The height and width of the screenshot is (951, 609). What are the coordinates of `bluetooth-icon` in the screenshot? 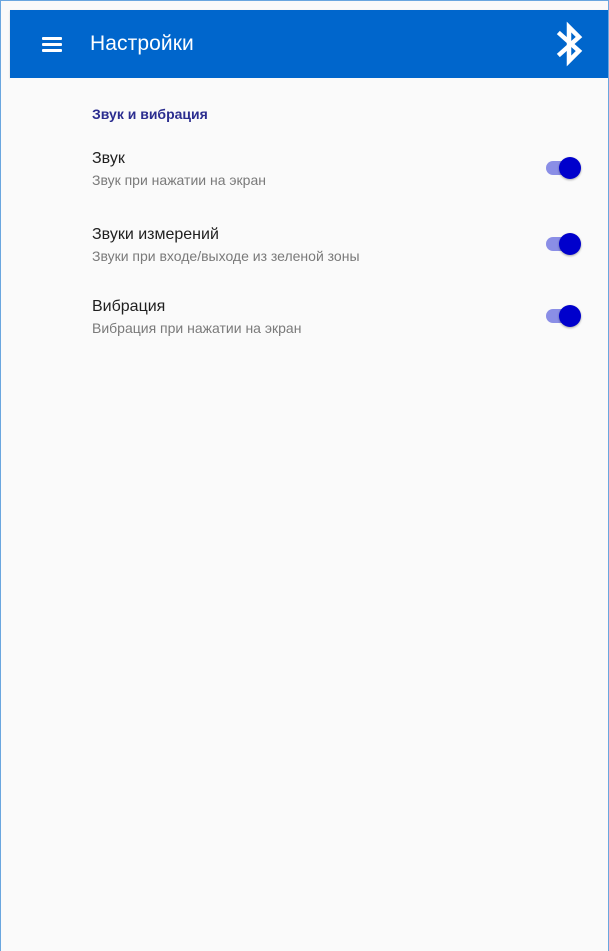 It's located at (569, 44).